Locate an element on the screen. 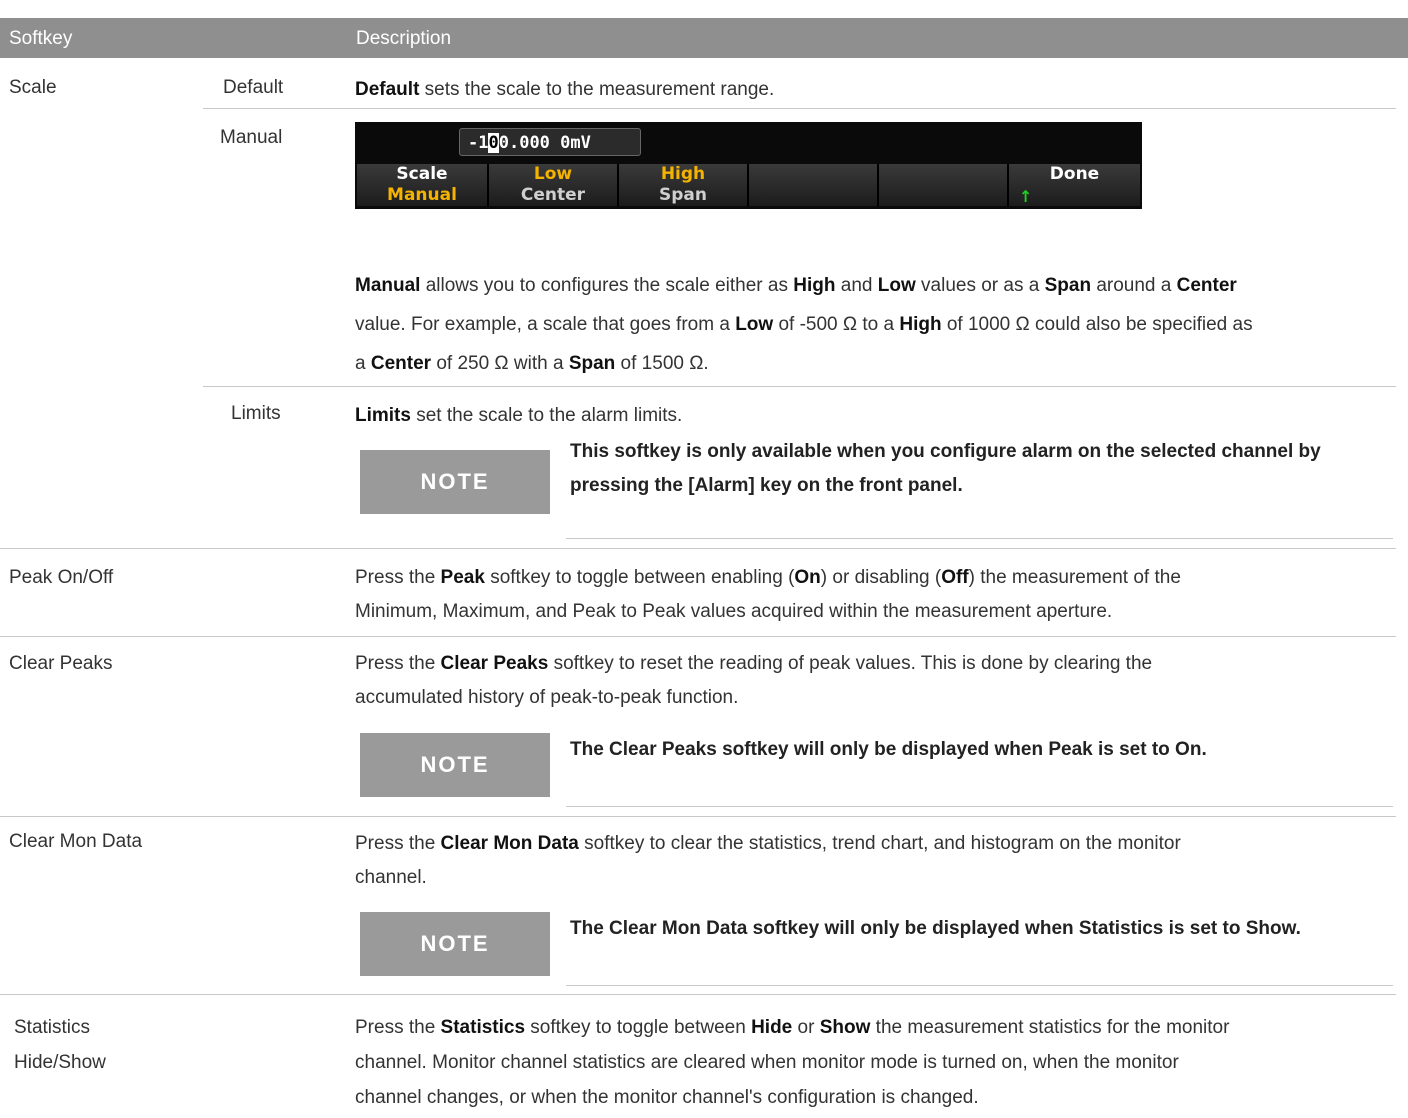 The image size is (1408, 1118). softkey-done: Done ↑ is located at coordinates (1074, 185).